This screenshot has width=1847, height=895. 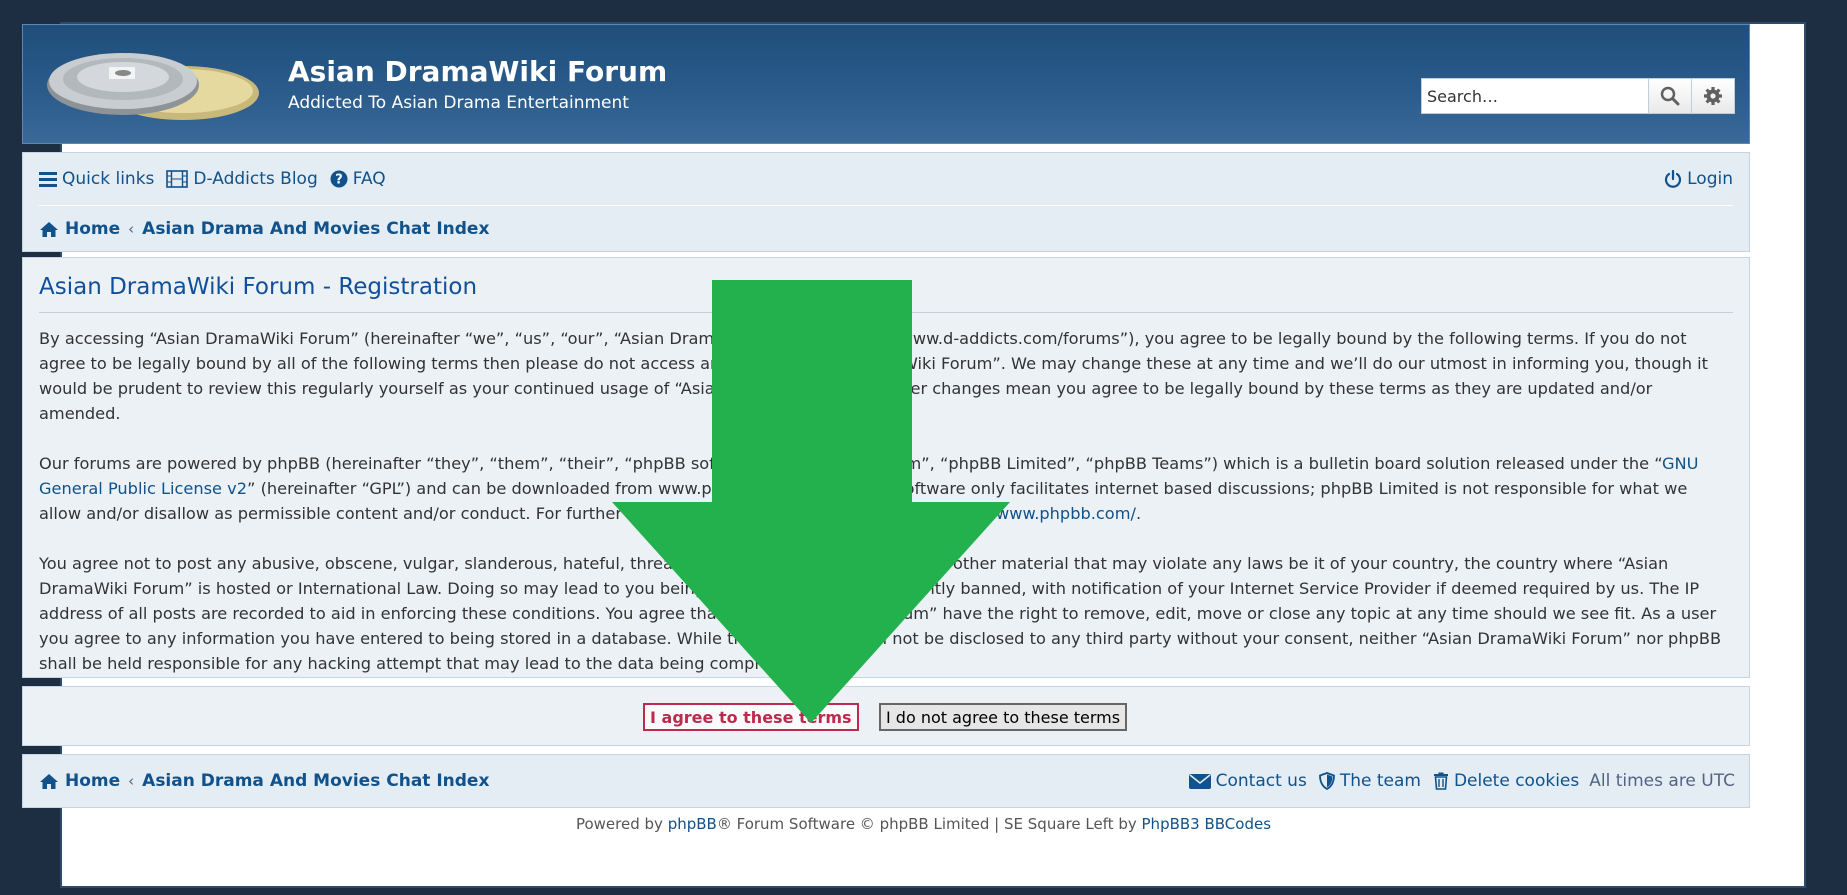 I want to click on delete-cookies-link: Delete cookies, so click(x=1506, y=781).